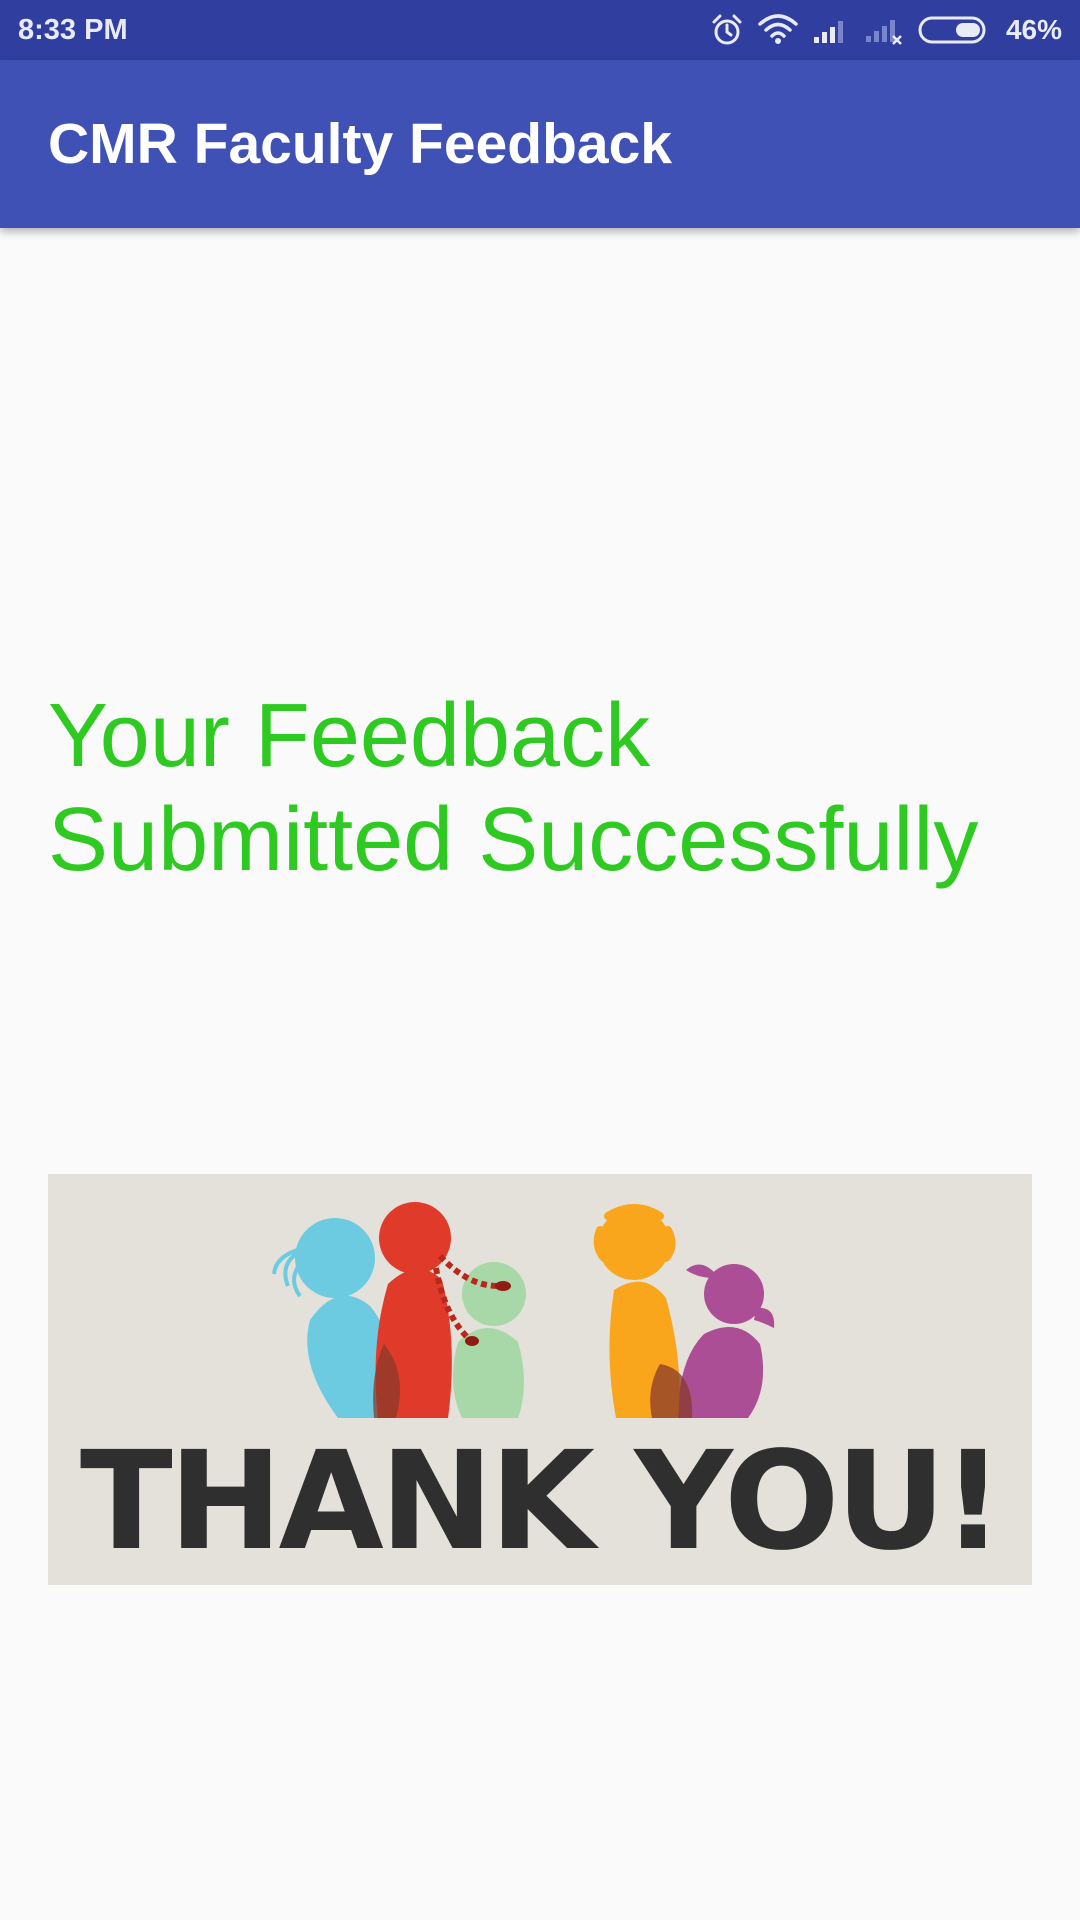  What do you see at coordinates (541, 1502) in the screenshot?
I see `thank-you-text: THANK YOU!` at bounding box center [541, 1502].